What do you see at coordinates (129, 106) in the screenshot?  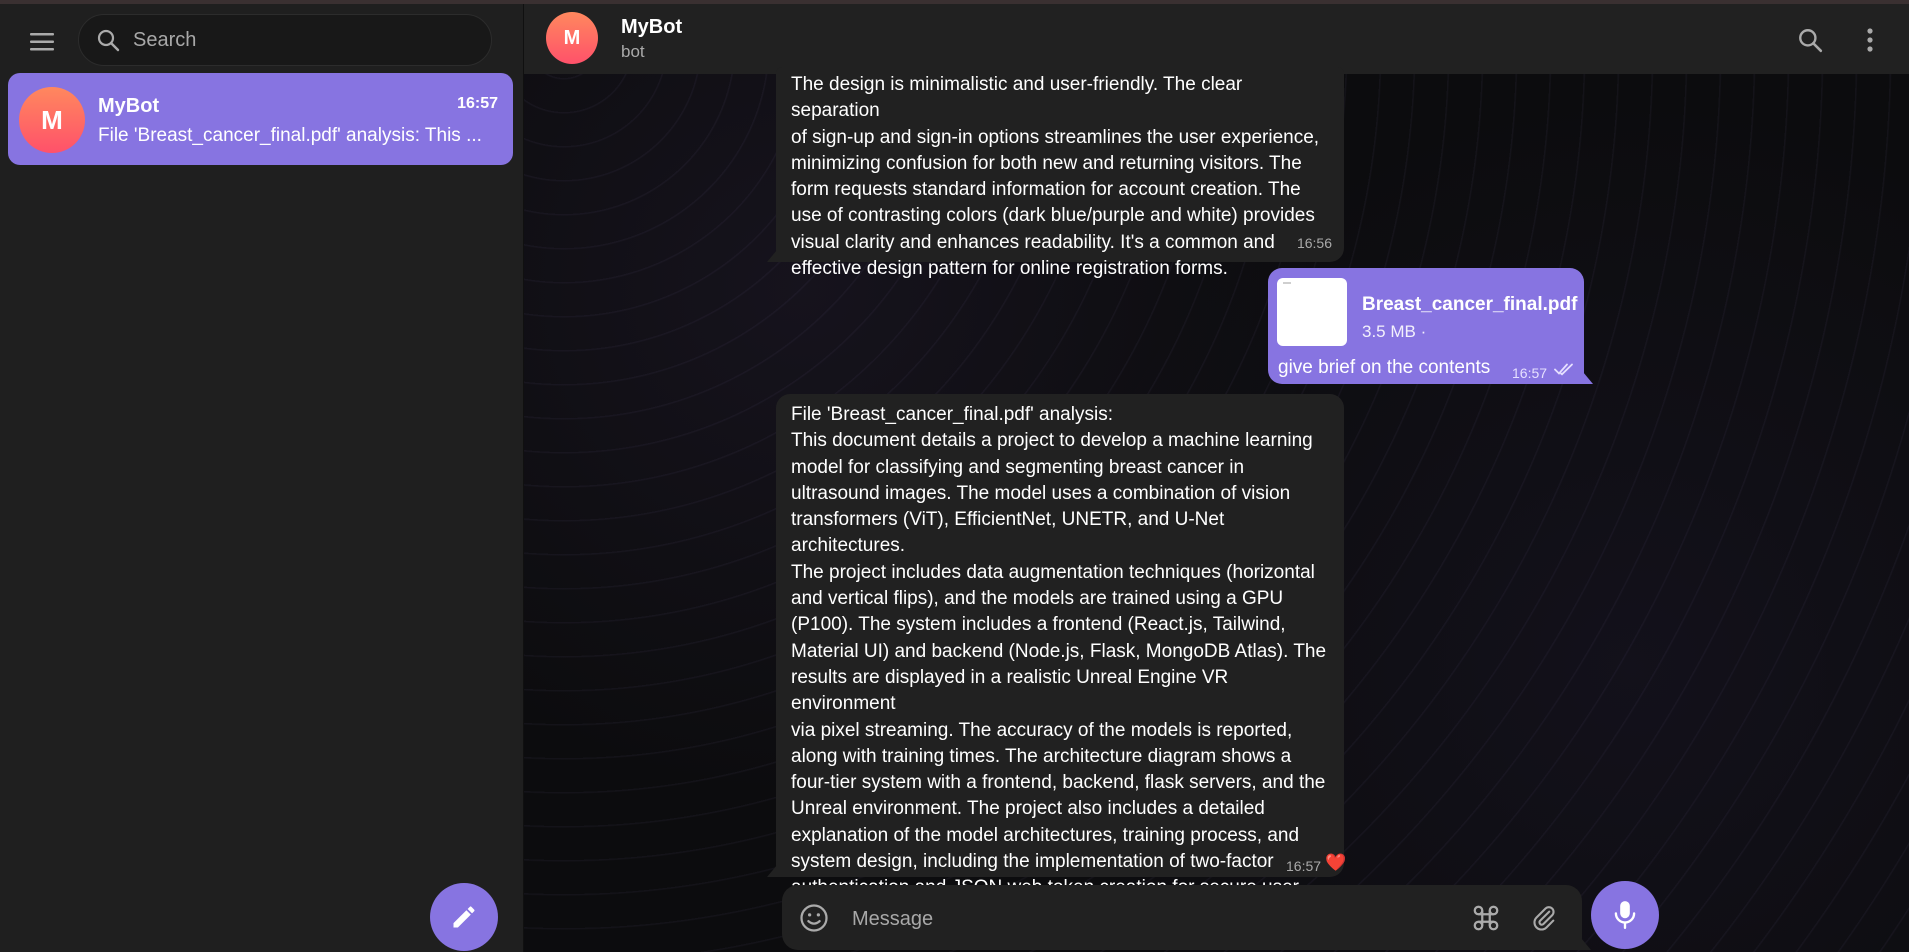 I see `chat-name: MyBot` at bounding box center [129, 106].